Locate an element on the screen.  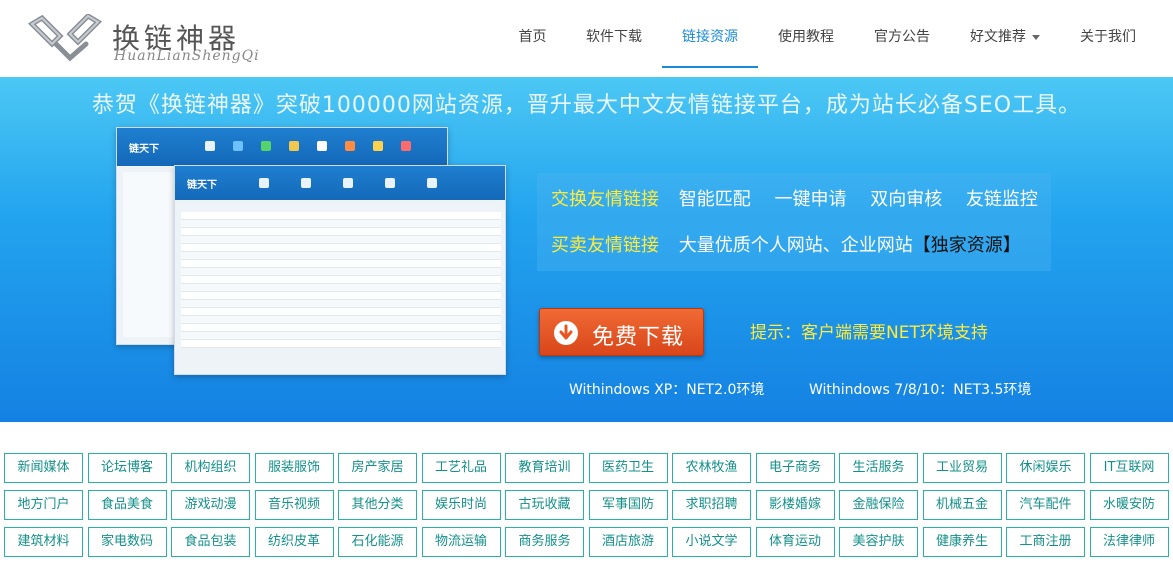
category-link: 娱乐时尚 is located at coordinates (461, 505).